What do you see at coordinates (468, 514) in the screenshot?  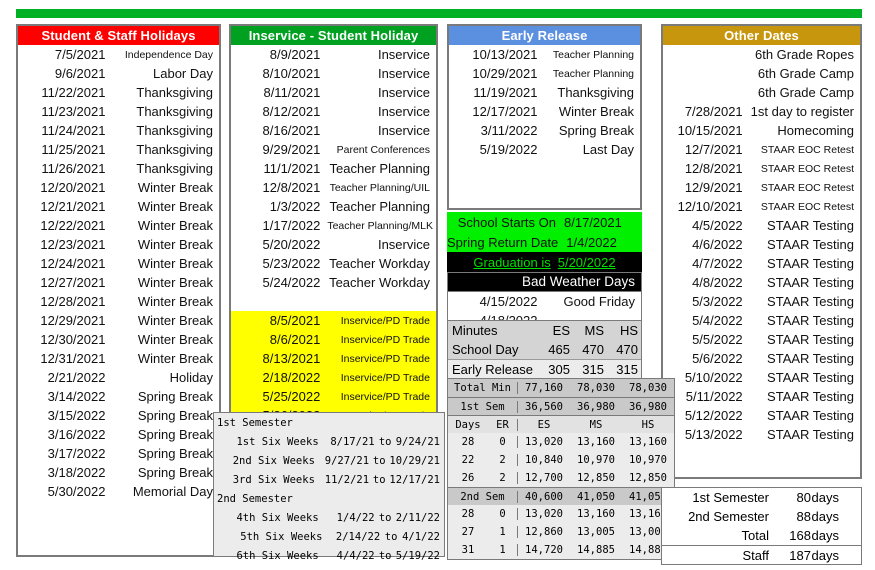 I see `sem2-six-weeks-row-days: 28` at bounding box center [468, 514].